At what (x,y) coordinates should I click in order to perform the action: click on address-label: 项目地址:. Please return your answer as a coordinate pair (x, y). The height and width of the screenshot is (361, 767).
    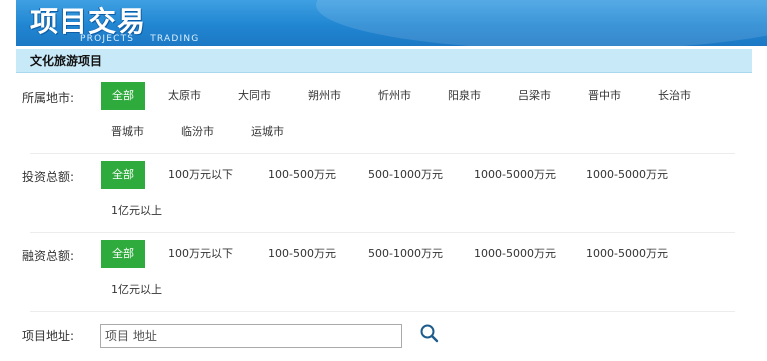
    Looking at the image, I should click on (48, 336).